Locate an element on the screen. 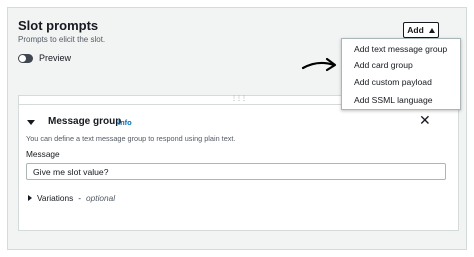 Image resolution: width=474 pixels, height=257 pixels. toggle-knob is located at coordinates (22, 58).